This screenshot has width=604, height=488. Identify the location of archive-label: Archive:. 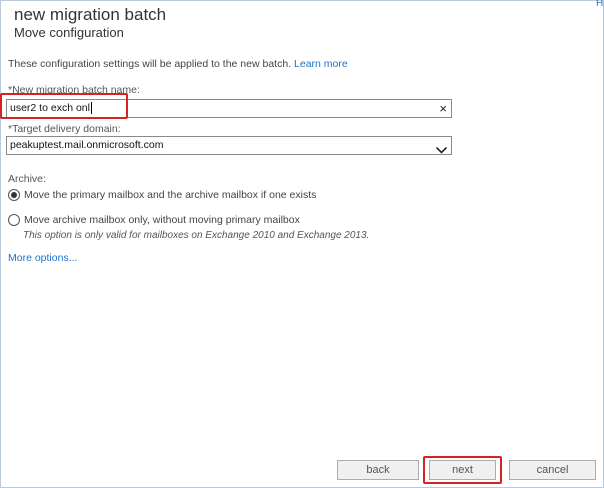
(27, 179).